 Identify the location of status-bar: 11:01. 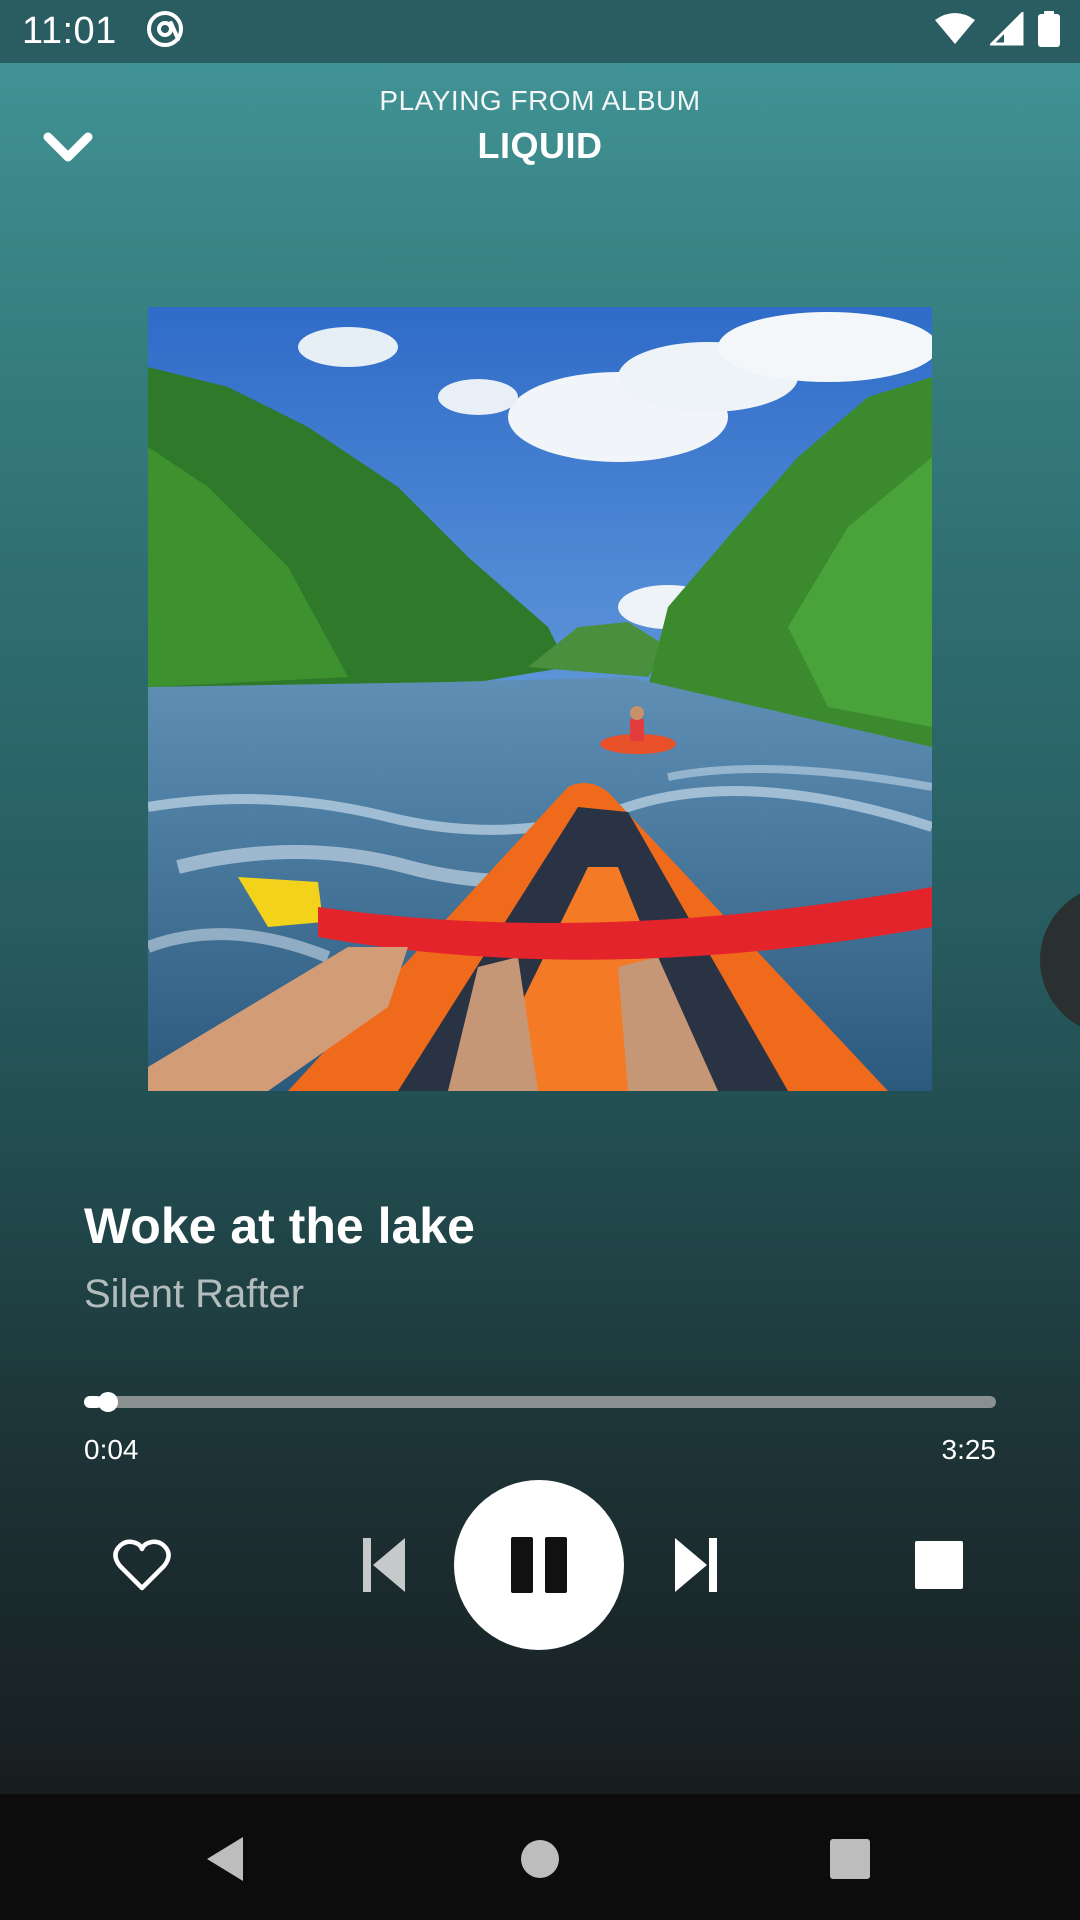
(540, 31).